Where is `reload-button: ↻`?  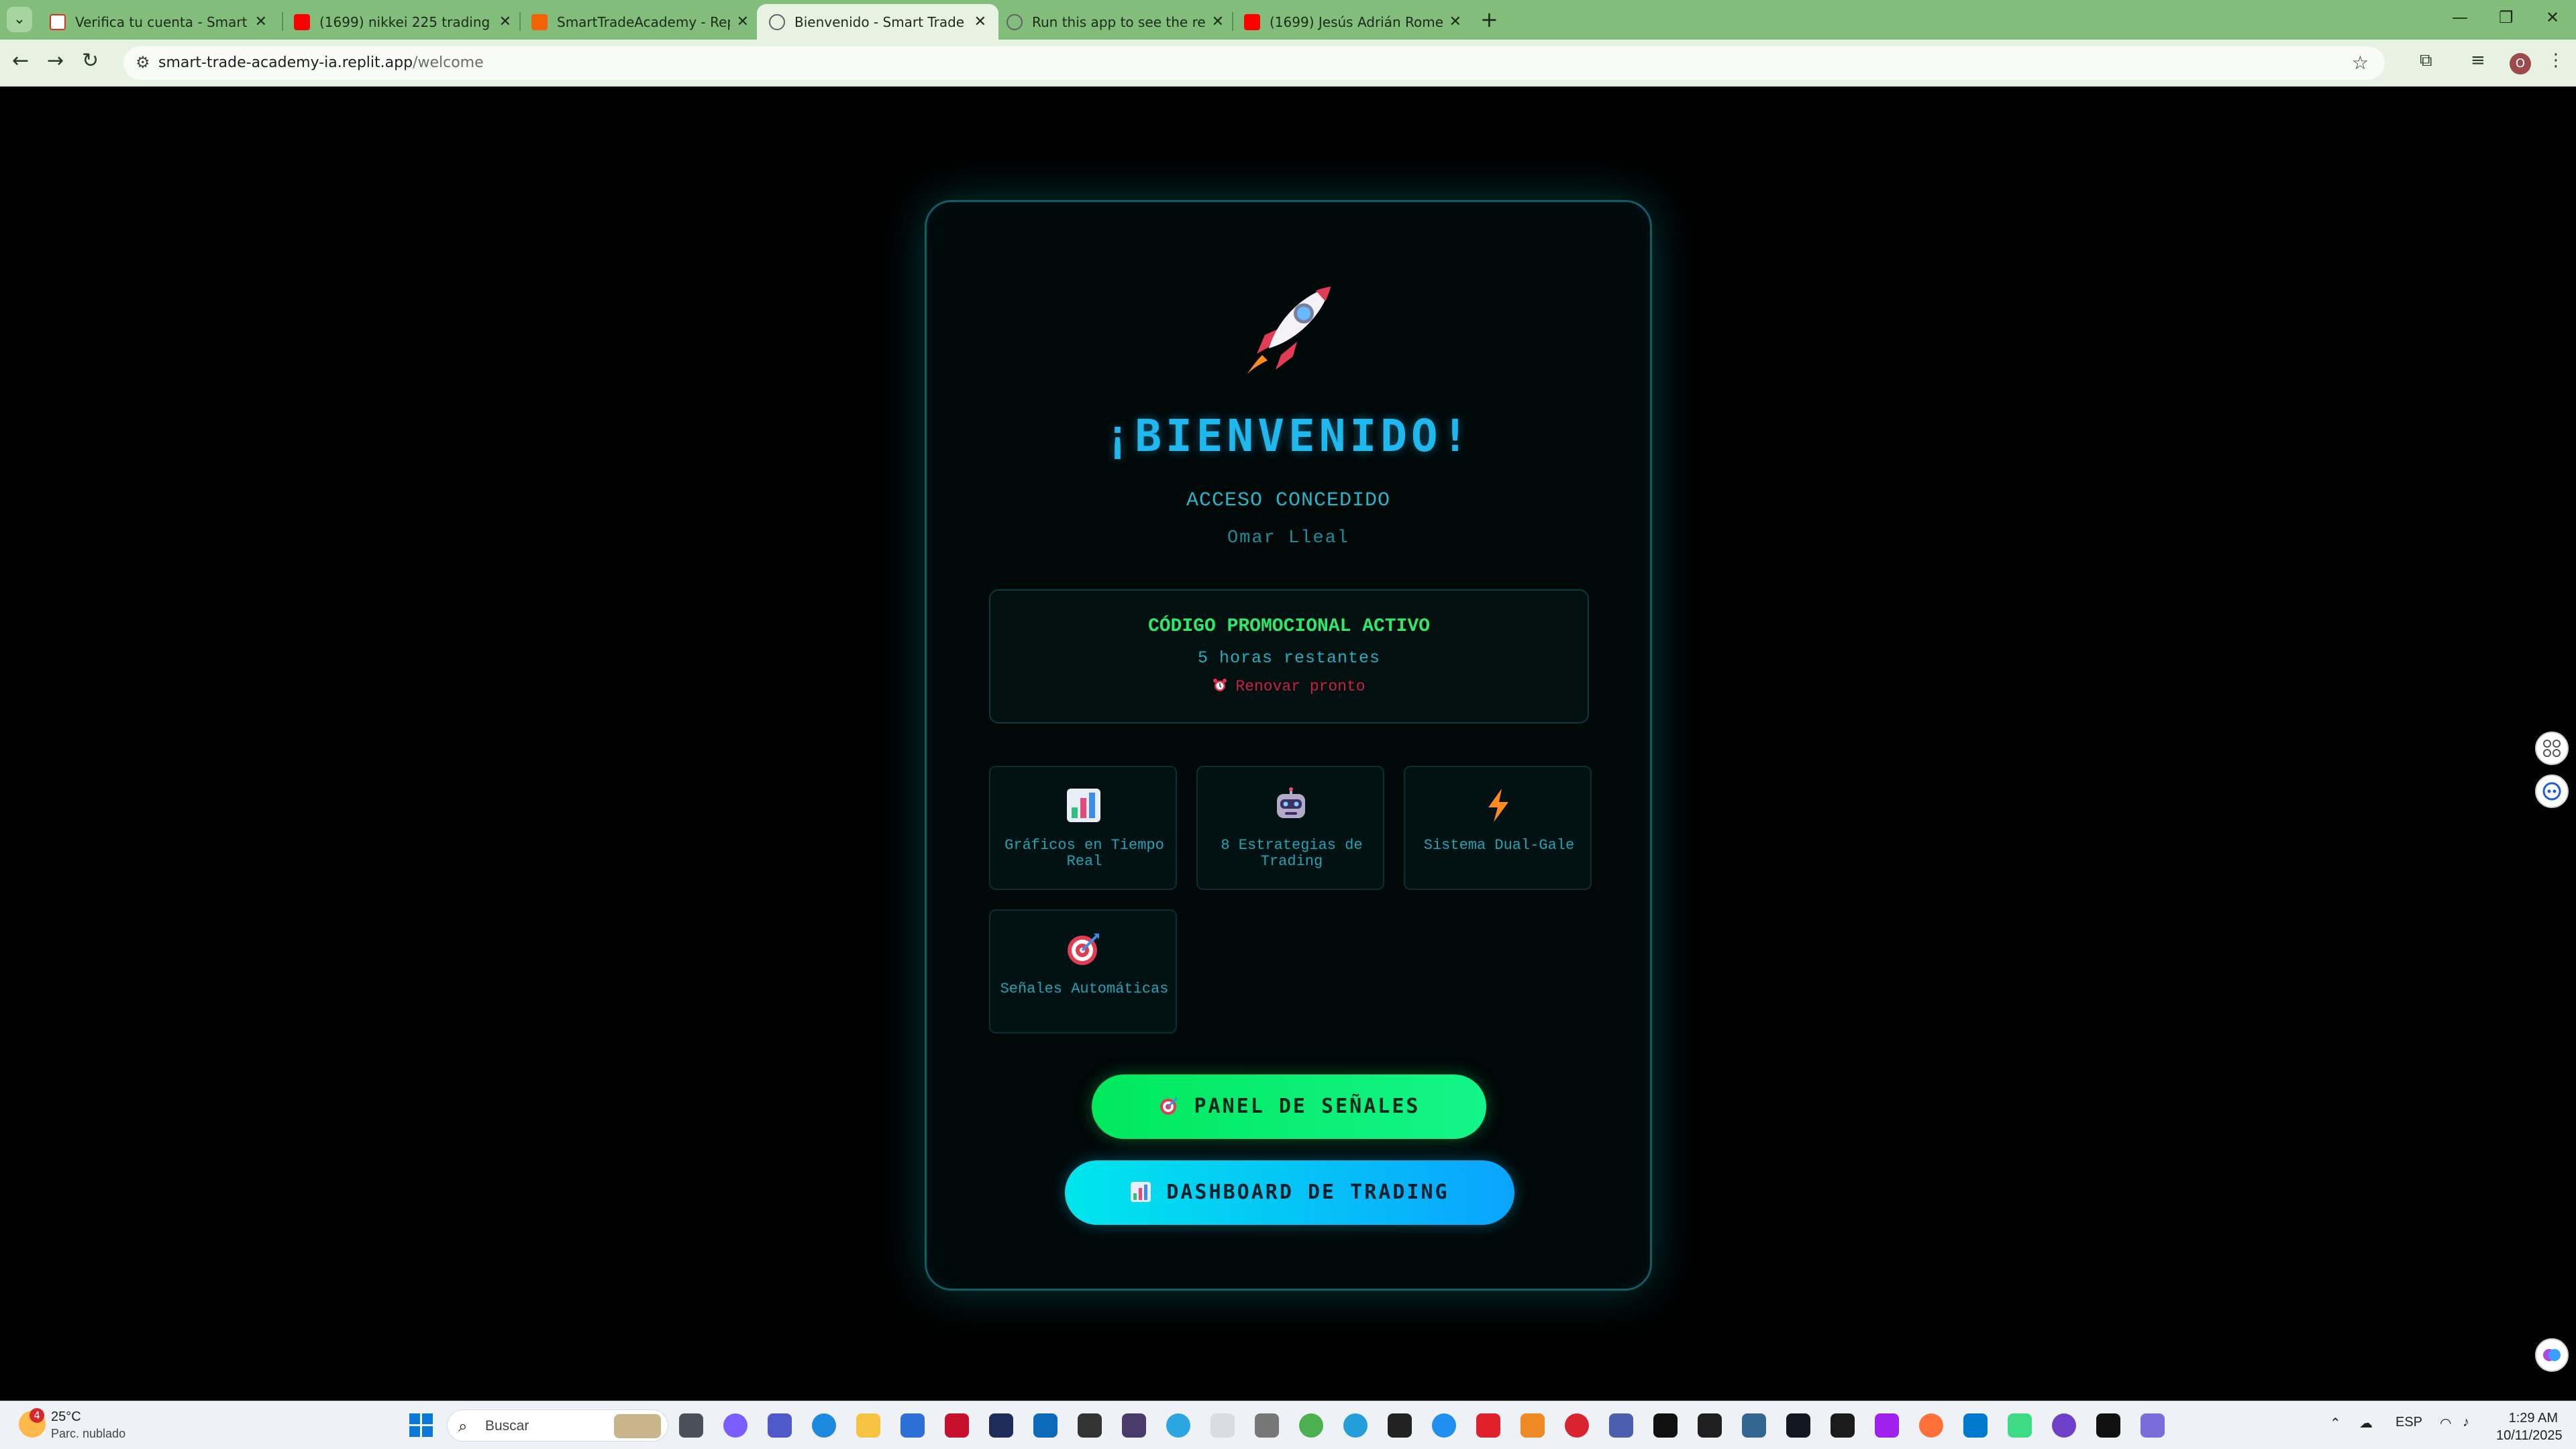
reload-button: ↻ is located at coordinates (90, 60).